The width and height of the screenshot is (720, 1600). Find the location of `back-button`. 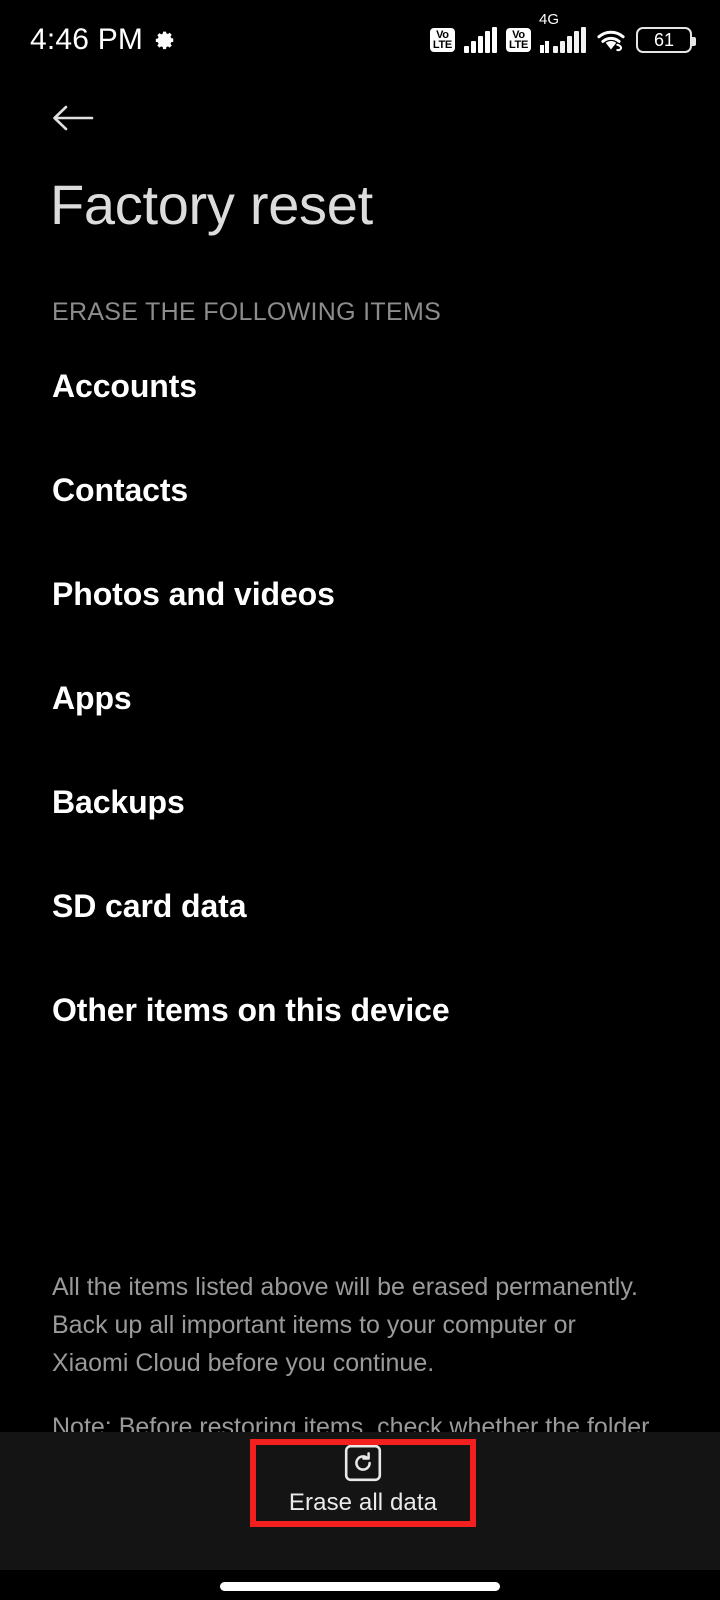

back-button is located at coordinates (73, 118).